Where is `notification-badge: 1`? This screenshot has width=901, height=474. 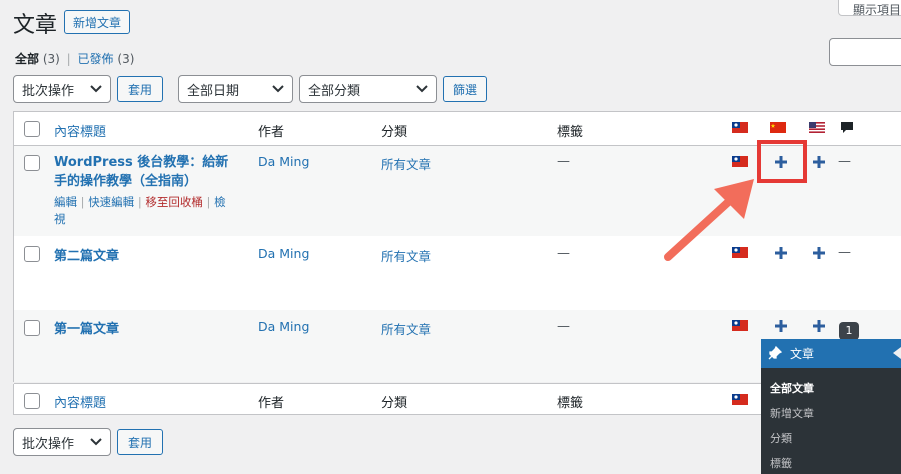
notification-badge: 1 is located at coordinates (849, 331).